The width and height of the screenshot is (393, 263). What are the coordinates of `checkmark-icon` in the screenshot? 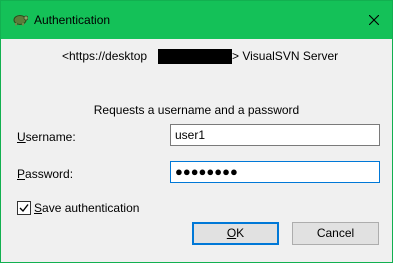 It's located at (24, 208).